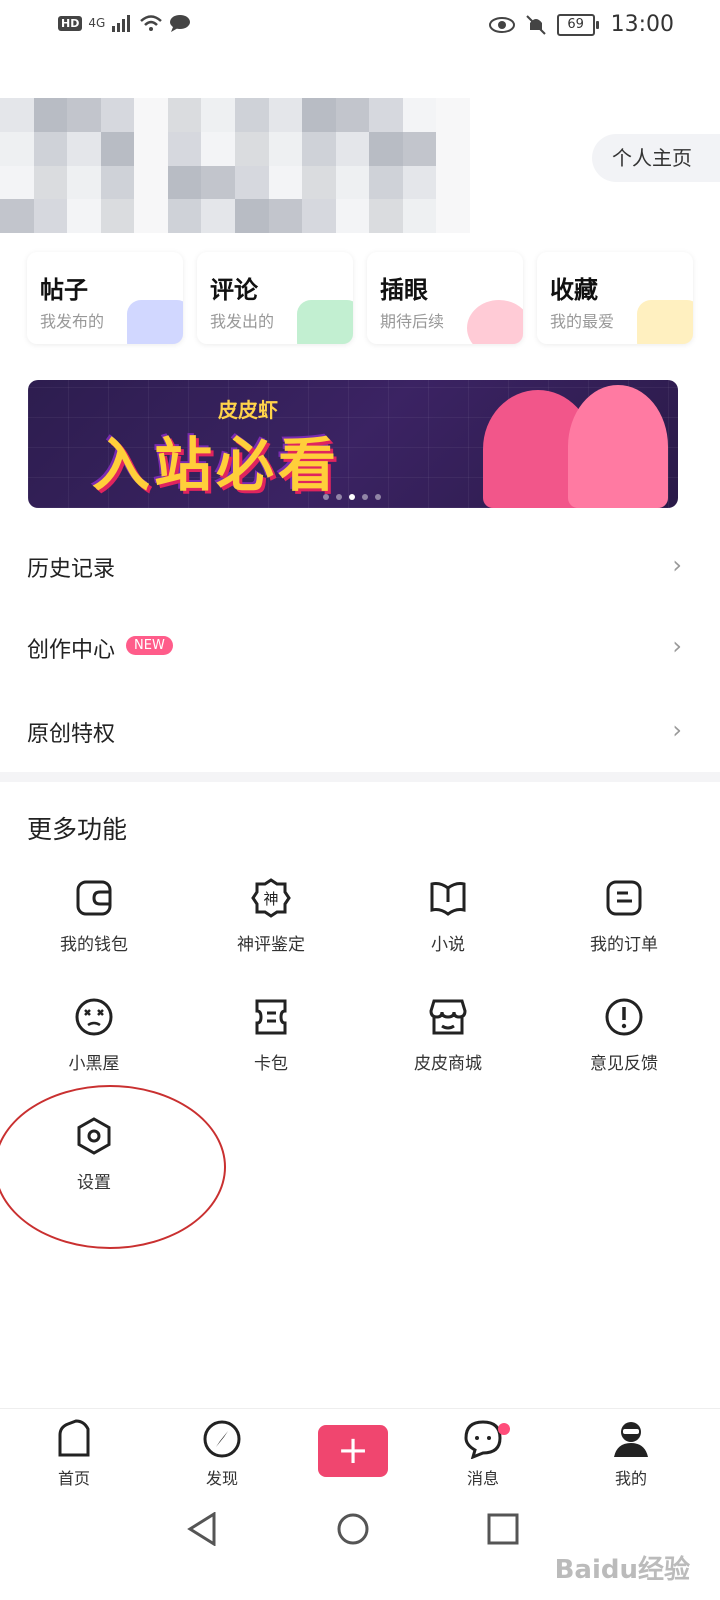 The image size is (720, 1600). What do you see at coordinates (271, 898) in the screenshot?
I see `god-comment-icon: 神` at bounding box center [271, 898].